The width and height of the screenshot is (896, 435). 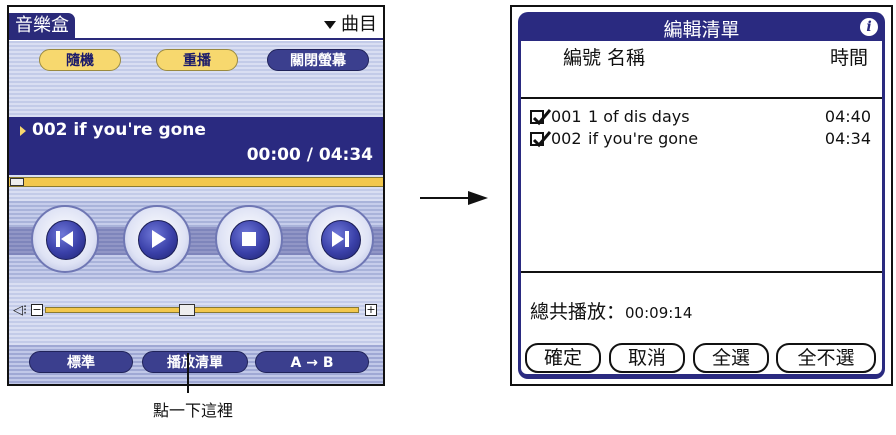 I want to click on ab-repeat-button: A → B, so click(x=312, y=362).